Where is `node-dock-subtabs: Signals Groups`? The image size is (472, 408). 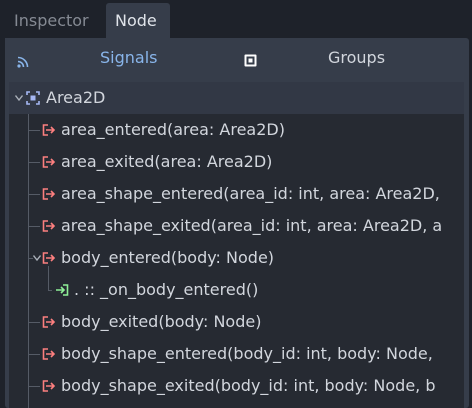
node-dock-subtabs: Signals Groups is located at coordinates (237, 60).